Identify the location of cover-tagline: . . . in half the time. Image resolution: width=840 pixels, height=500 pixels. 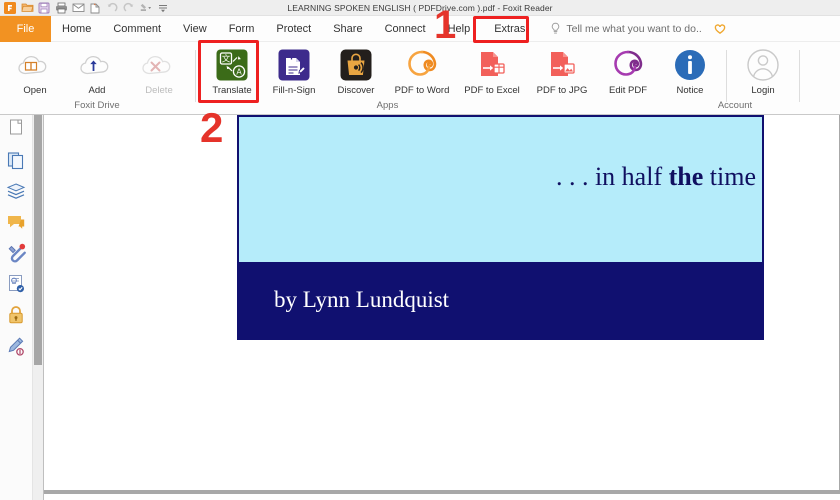
(656, 177).